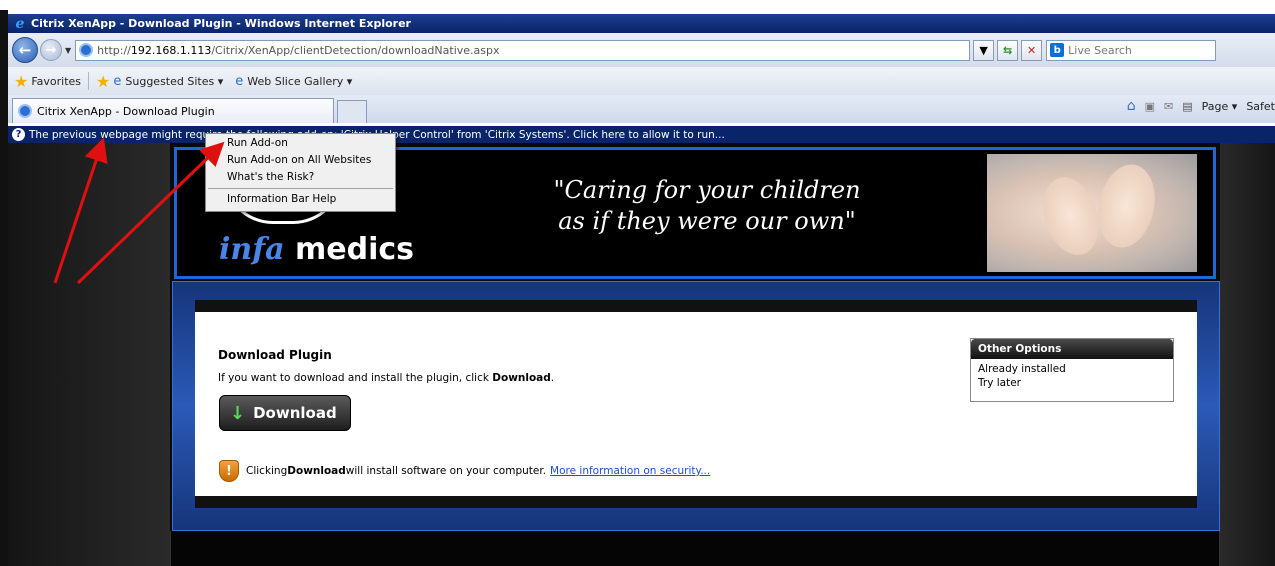 This screenshot has height=566, width=1275. What do you see at coordinates (300, 188) in the screenshot?
I see `menu-separator` at bounding box center [300, 188].